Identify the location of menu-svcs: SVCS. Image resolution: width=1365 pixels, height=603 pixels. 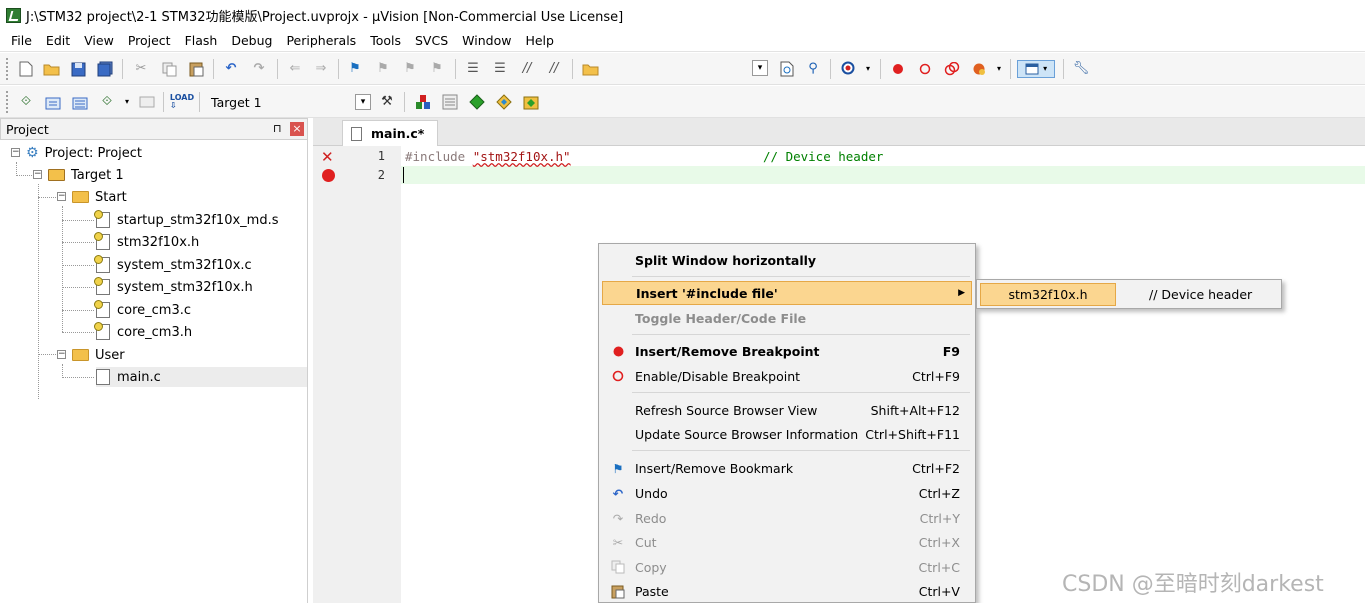
(431, 41).